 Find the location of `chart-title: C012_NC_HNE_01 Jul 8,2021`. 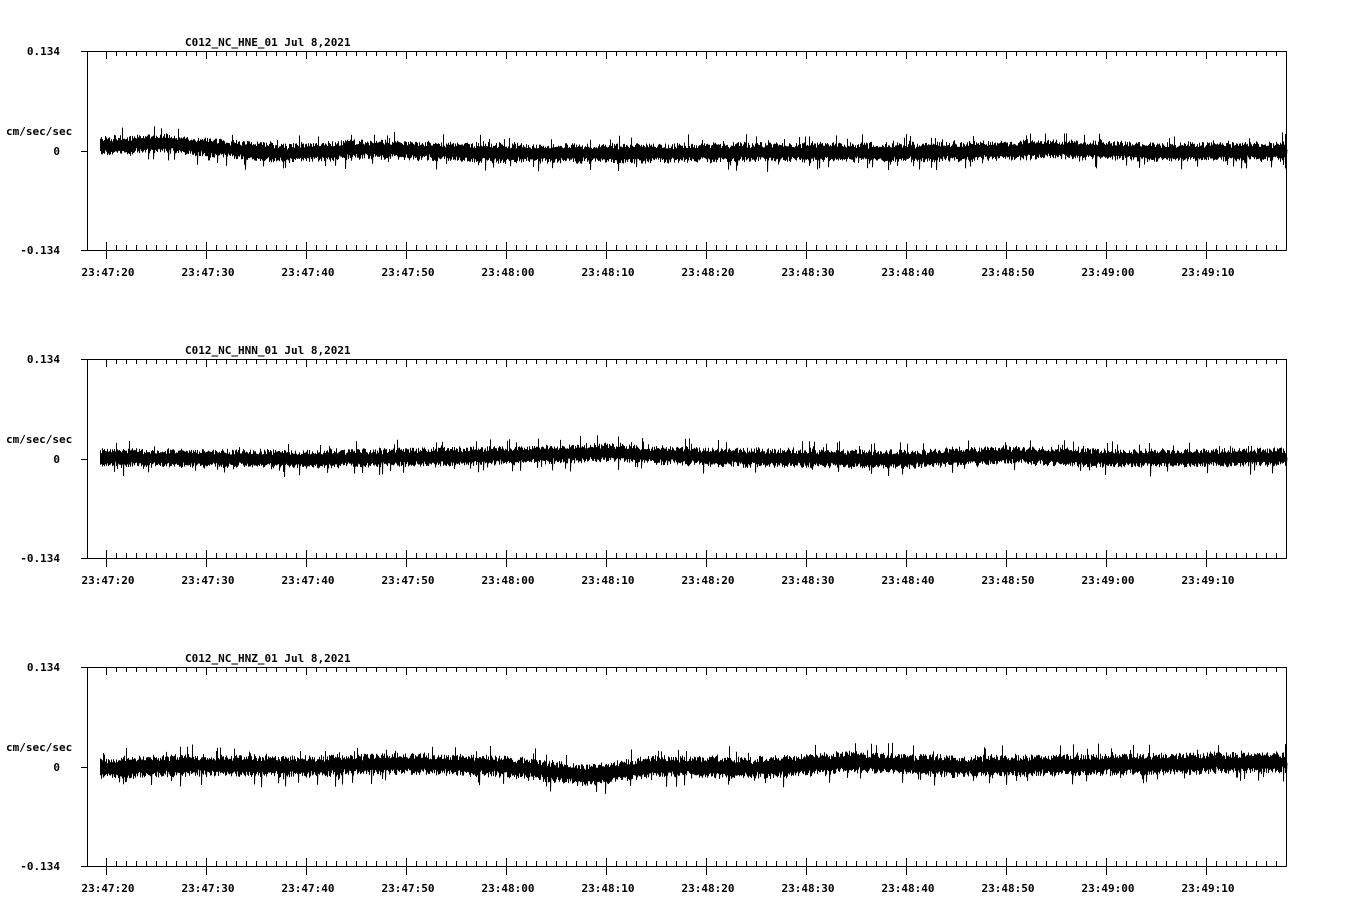

chart-title: C012_NC_HNE_01 Jul 8,2021 is located at coordinates (268, 42).